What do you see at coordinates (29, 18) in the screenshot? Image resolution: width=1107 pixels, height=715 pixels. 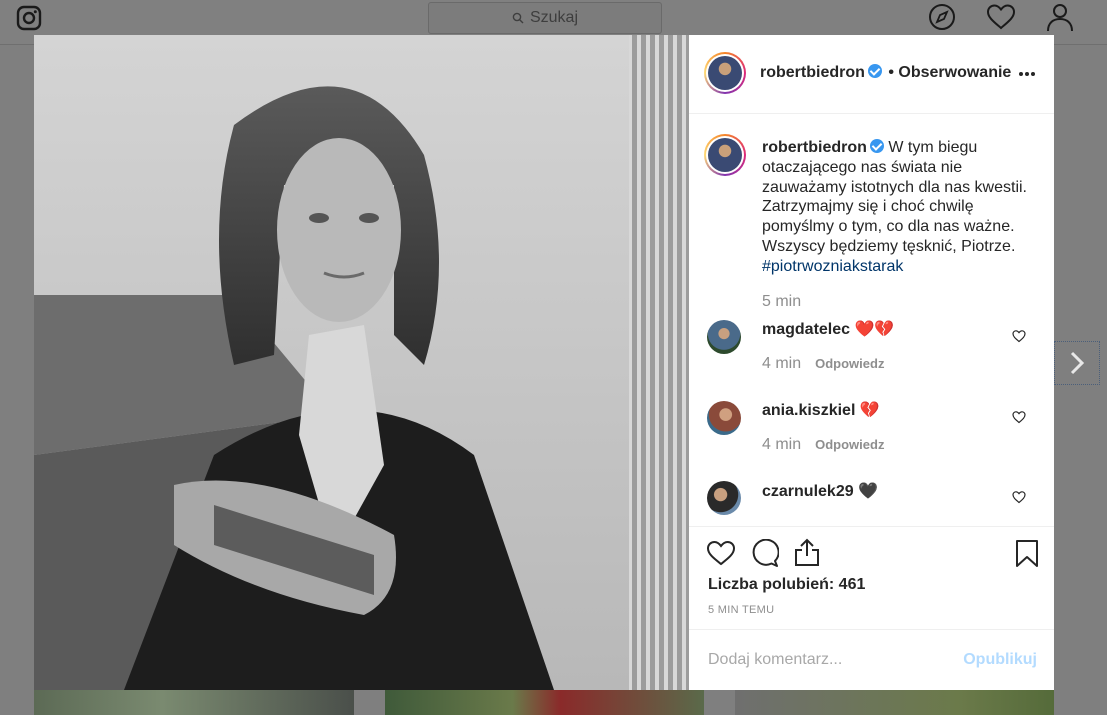 I see `instagram-logo-icon` at bounding box center [29, 18].